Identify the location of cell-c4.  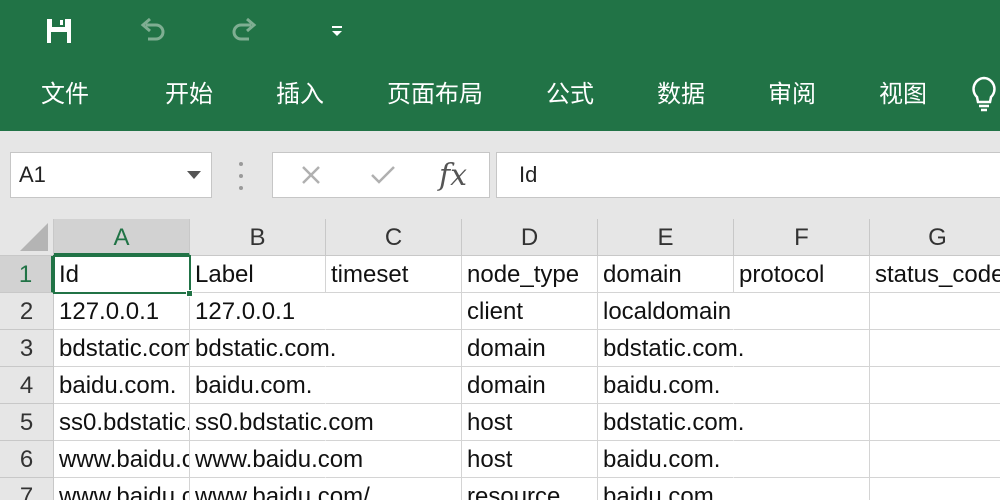
(394, 385).